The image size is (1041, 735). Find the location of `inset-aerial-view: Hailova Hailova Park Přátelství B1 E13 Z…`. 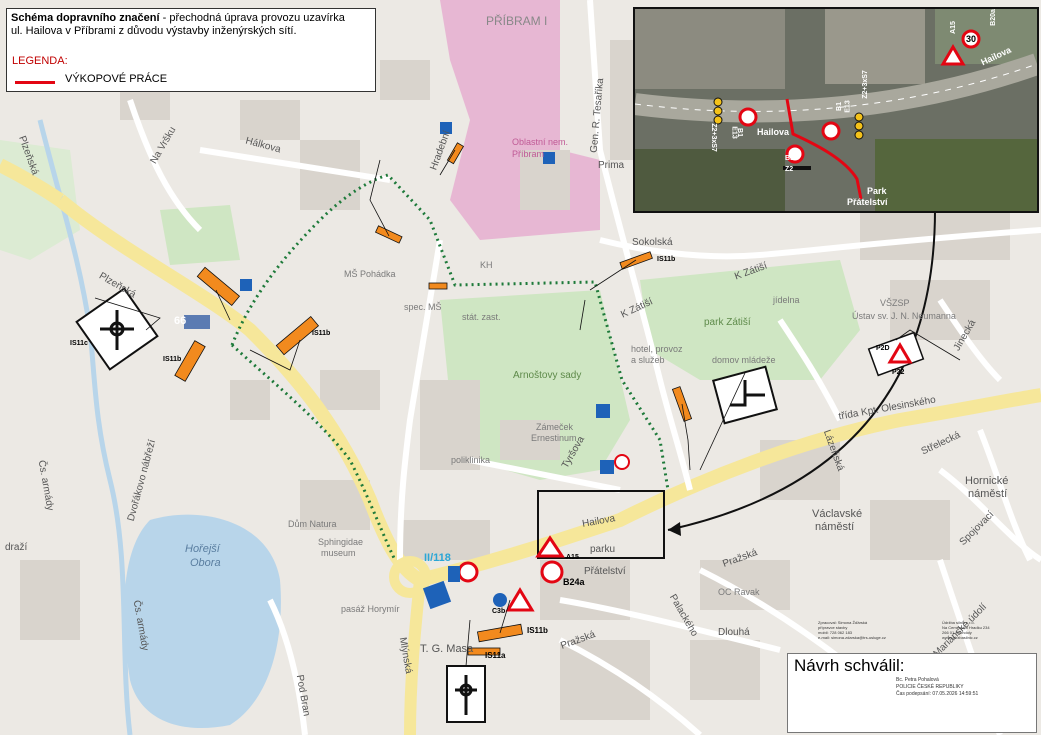

inset-aerial-view: Hailova Hailova Park Přátelství B1 E13 Z… is located at coordinates (836, 110).